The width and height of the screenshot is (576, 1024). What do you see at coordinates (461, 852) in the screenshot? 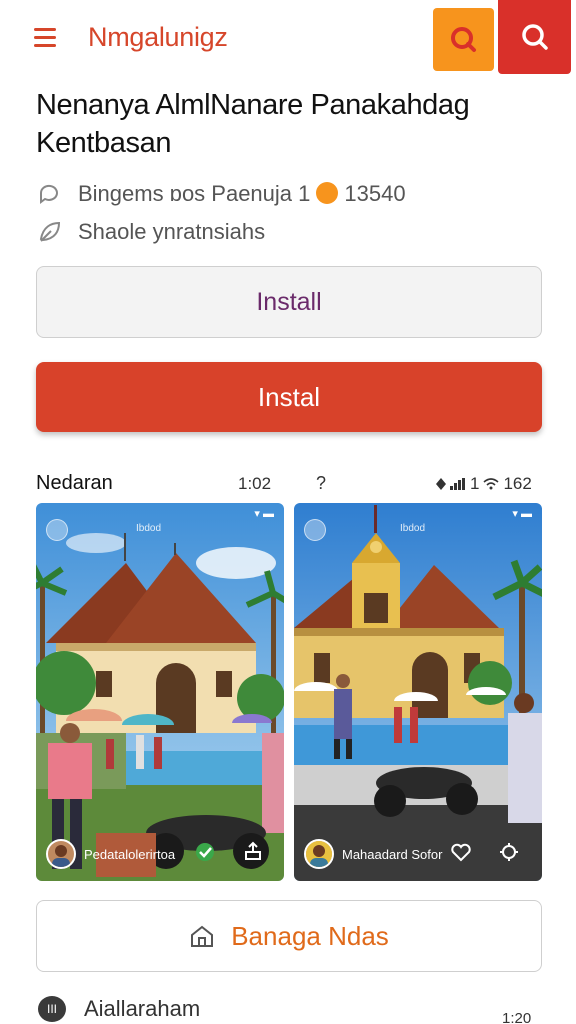
I see `heart-icon` at bounding box center [461, 852].